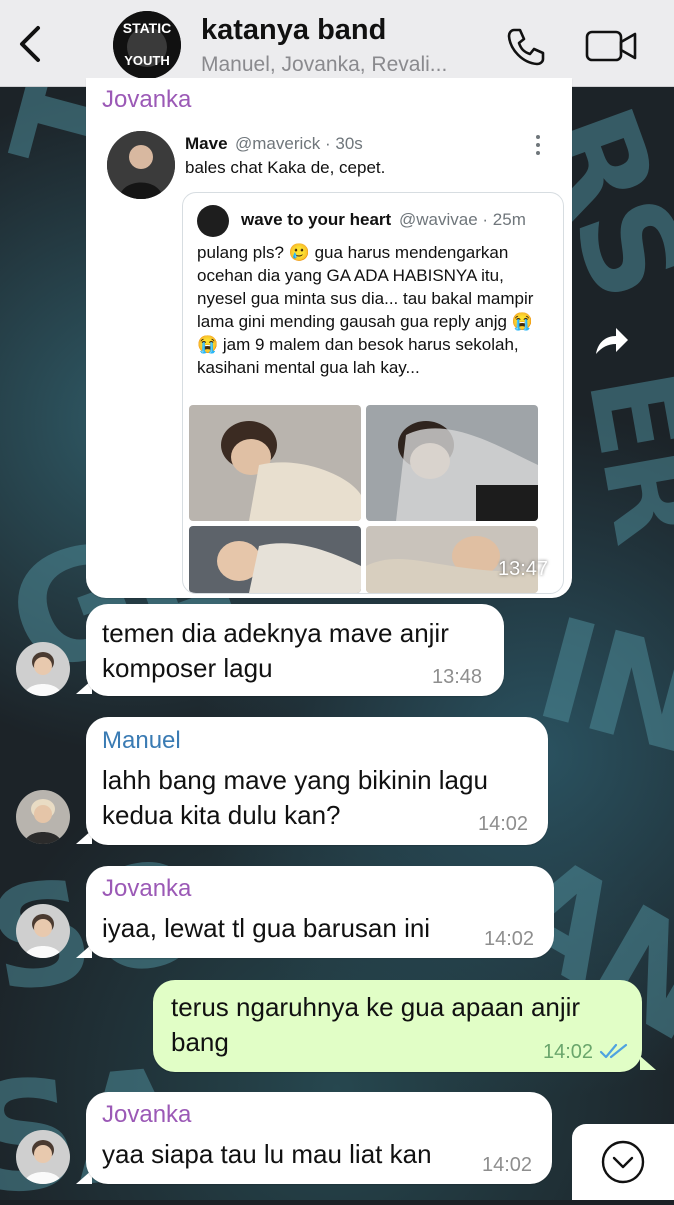 Image resolution: width=674 pixels, height=1205 pixels. What do you see at coordinates (462, 219) in the screenshot?
I see `quoted-author-handle: @wavivae · 25m` at bounding box center [462, 219].